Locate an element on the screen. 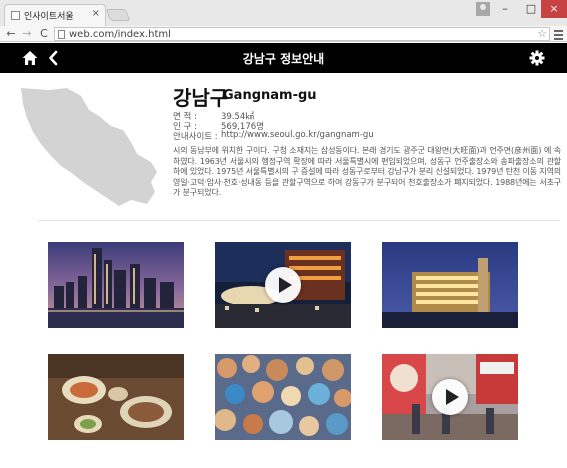 This screenshot has height=468, width=567. new-tab-button is located at coordinates (118, 15).